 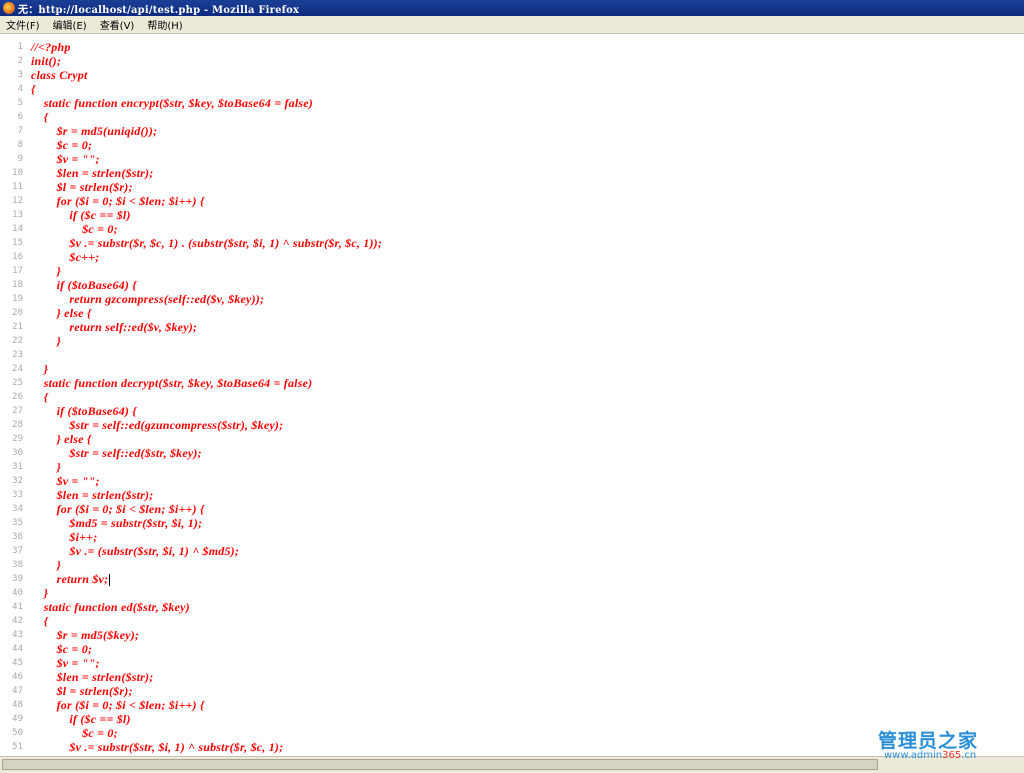 What do you see at coordinates (17, 453) in the screenshot?
I see `line-number: 30` at bounding box center [17, 453].